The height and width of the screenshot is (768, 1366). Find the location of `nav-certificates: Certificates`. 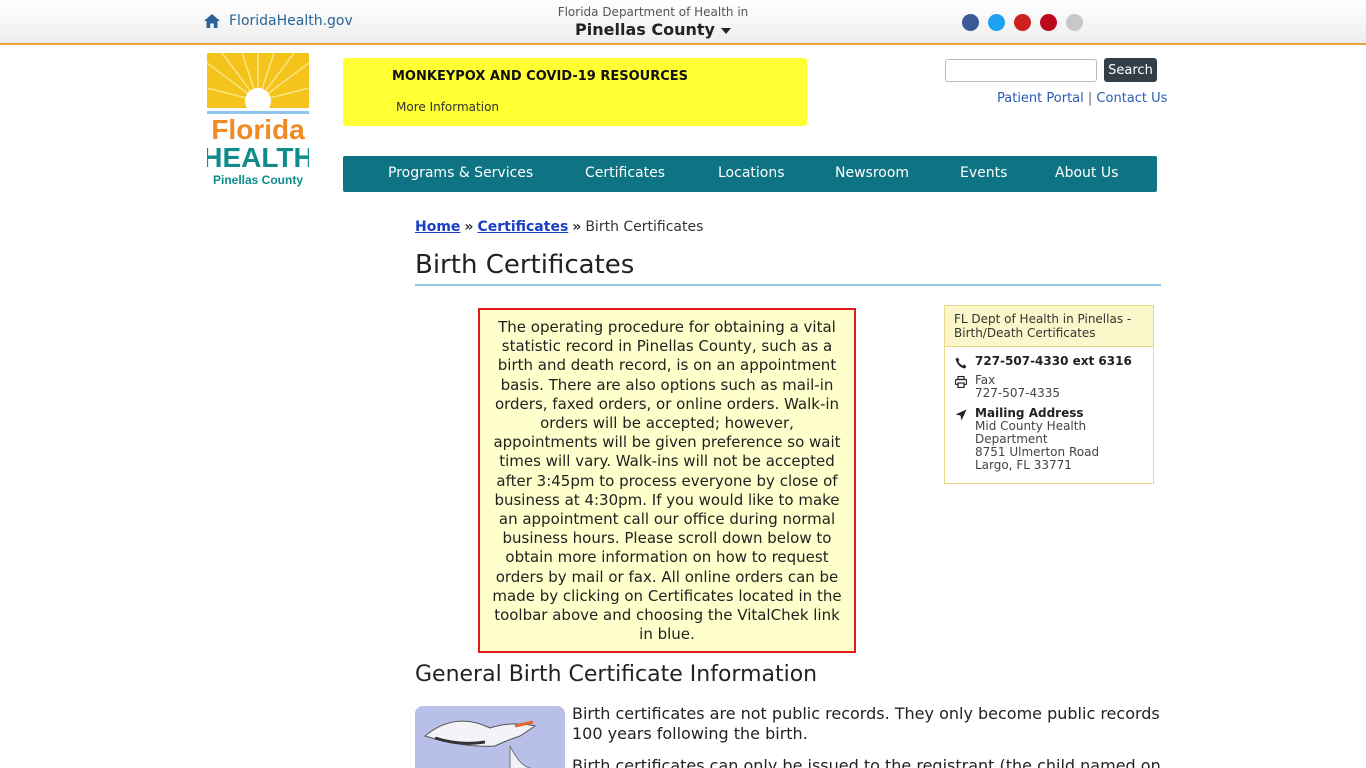

nav-certificates: Certificates is located at coordinates (625, 173).